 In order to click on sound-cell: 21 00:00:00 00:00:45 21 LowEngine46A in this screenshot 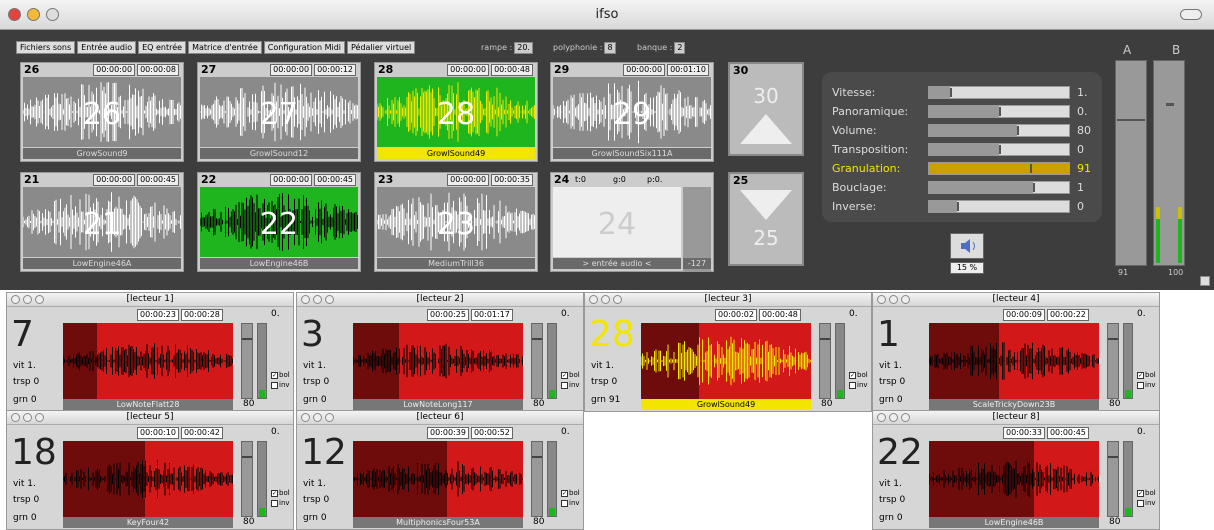, I will do `click(102, 222)`.